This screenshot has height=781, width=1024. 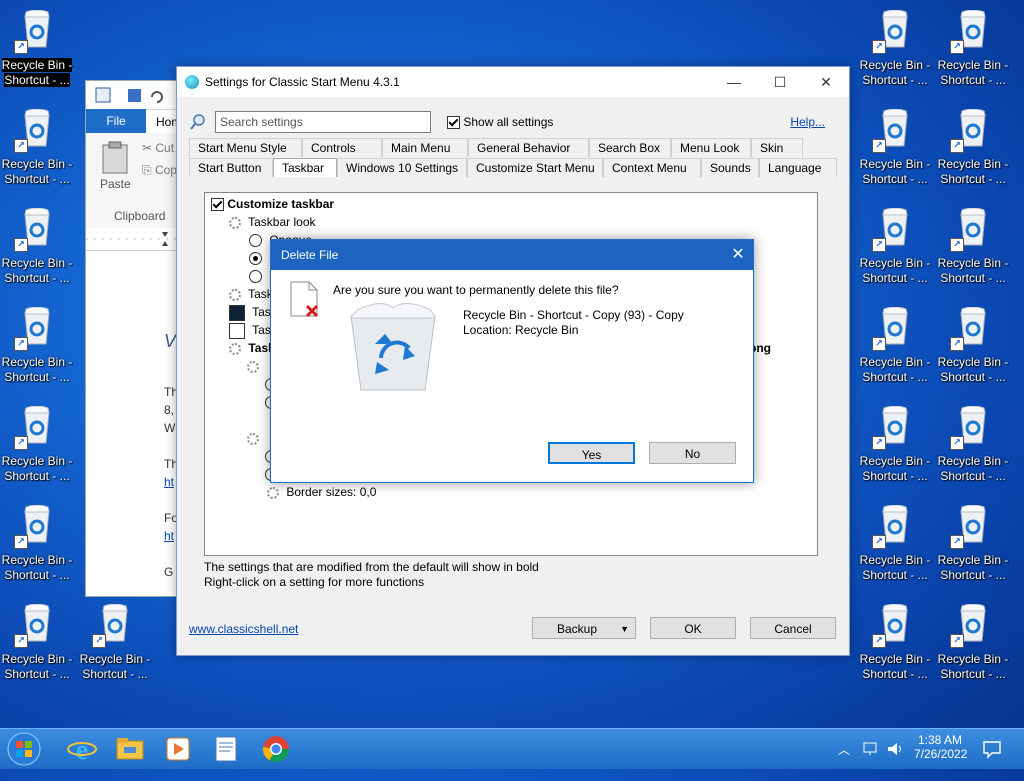 What do you see at coordinates (780, 82) in the screenshot?
I see `maximize-button: ☐` at bounding box center [780, 82].